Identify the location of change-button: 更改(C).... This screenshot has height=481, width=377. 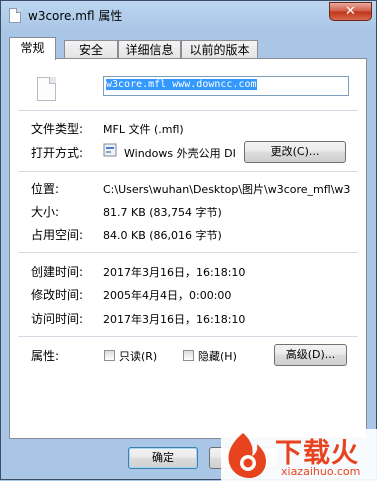
(295, 152).